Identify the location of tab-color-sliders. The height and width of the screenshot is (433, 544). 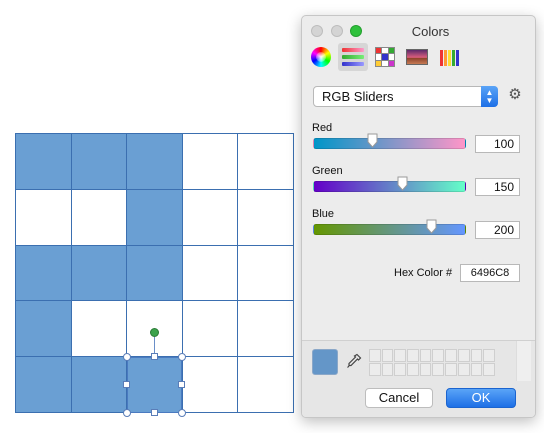
(353, 57).